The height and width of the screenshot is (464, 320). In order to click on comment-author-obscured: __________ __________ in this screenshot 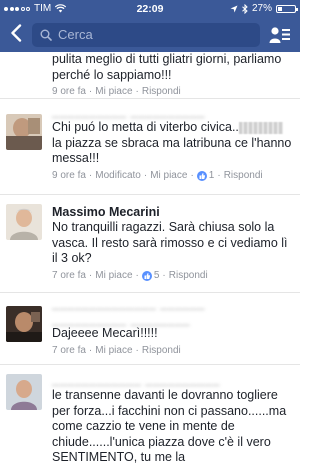, I will do `click(173, 112)`.